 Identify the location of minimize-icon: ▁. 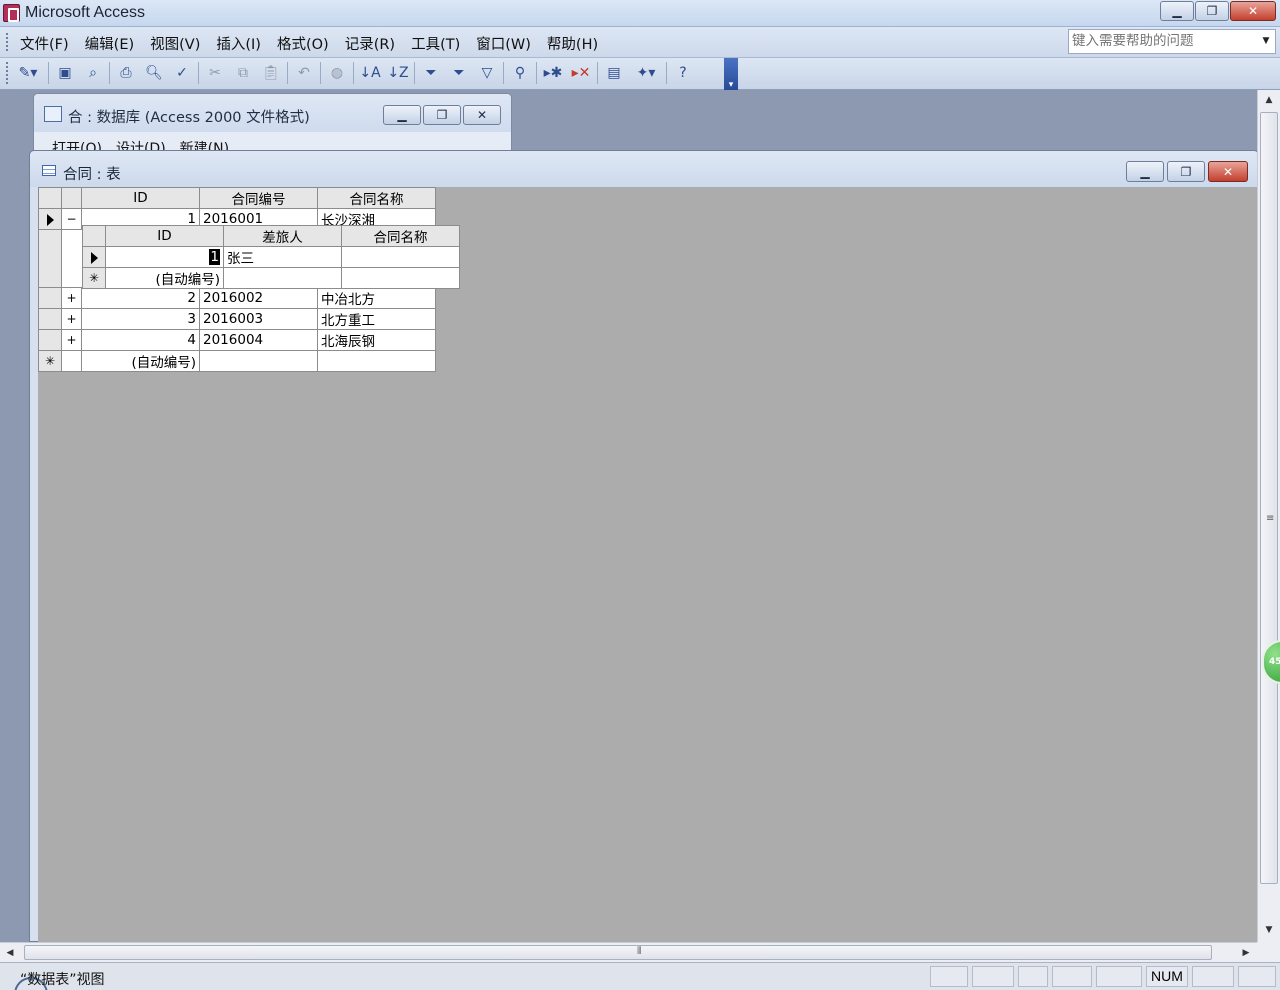
(402, 115).